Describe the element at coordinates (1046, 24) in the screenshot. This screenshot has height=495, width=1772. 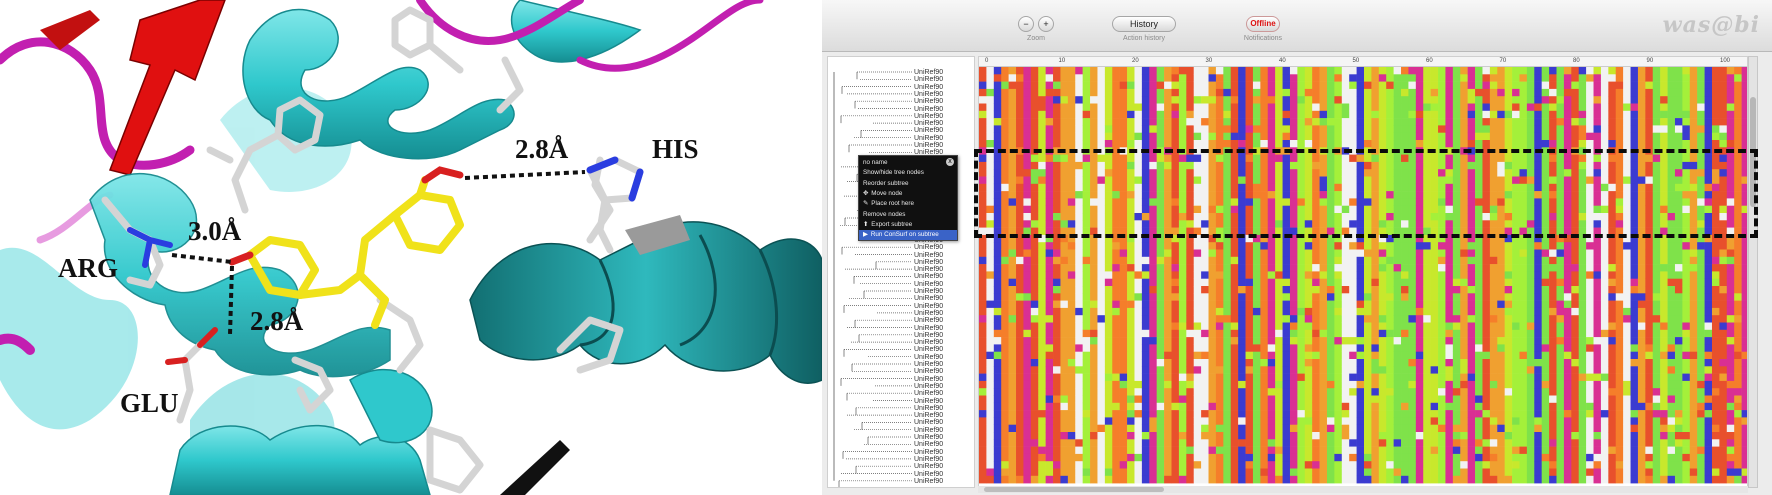
I see `zoom-in-button: +` at that location.